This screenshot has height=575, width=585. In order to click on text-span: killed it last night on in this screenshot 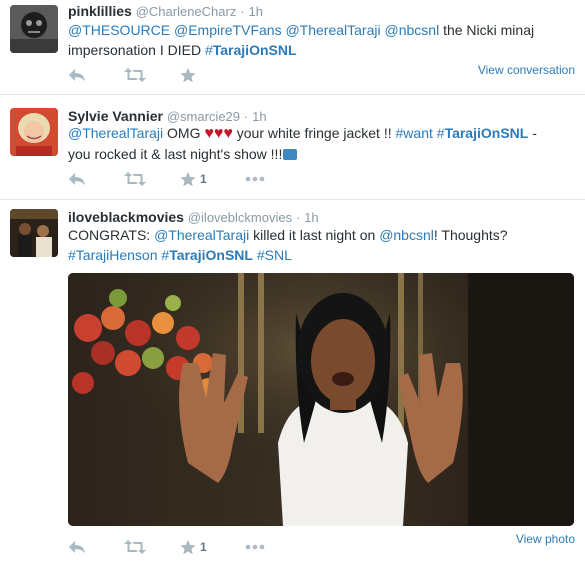, I will do `click(314, 235)`.